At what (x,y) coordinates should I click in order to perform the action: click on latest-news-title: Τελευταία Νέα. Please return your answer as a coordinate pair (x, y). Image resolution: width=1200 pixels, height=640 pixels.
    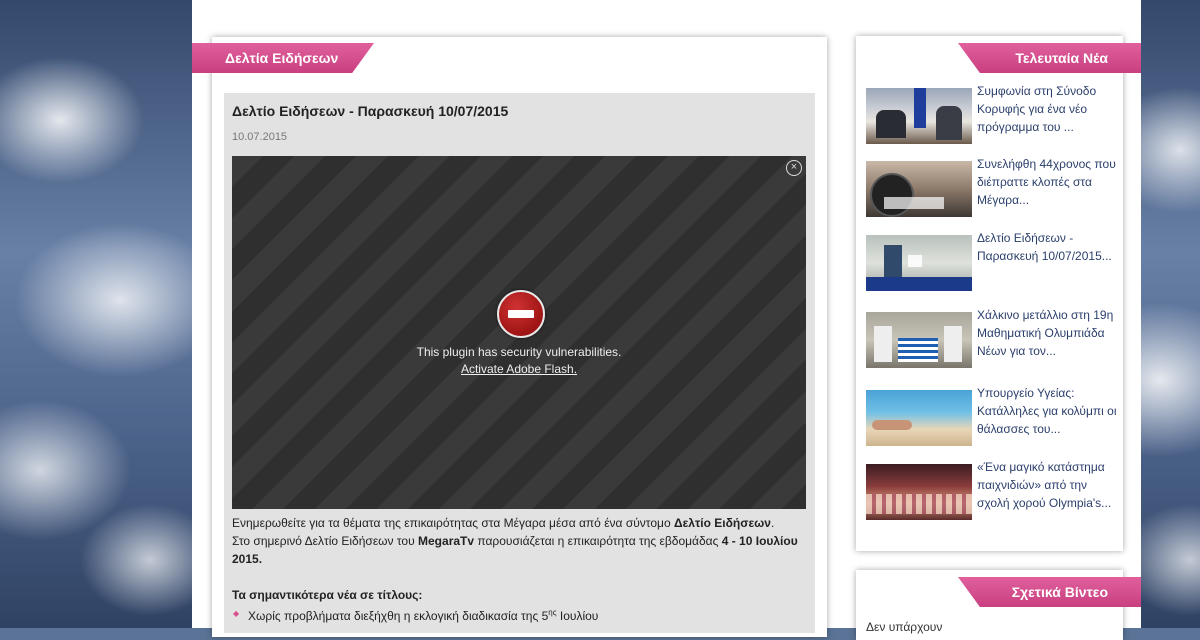
    Looking at the image, I should click on (1049, 58).